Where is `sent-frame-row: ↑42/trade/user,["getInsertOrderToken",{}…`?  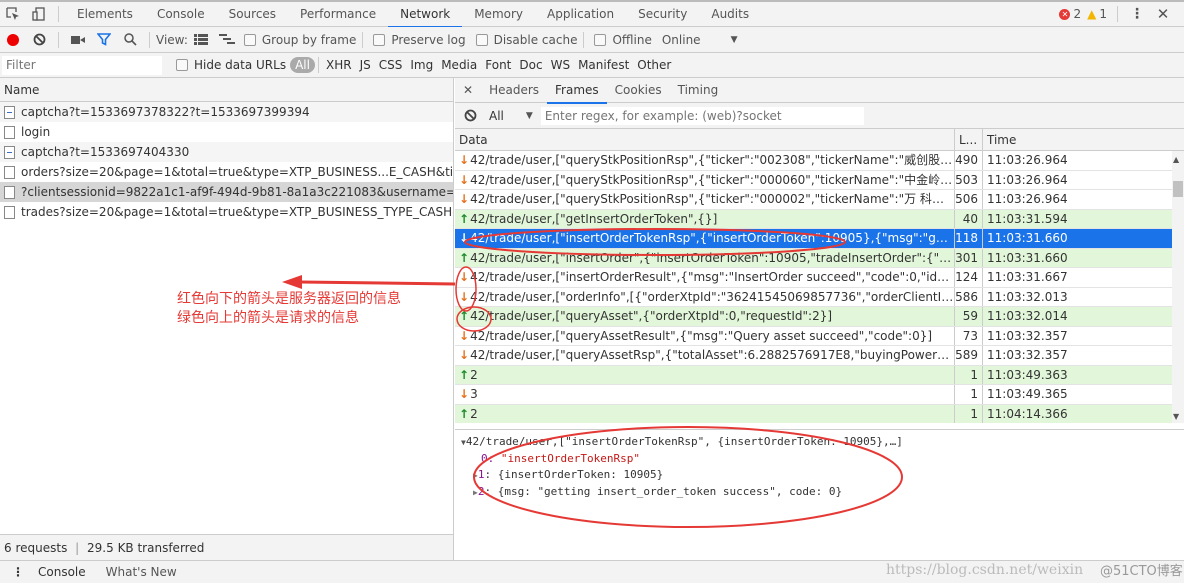
sent-frame-row: ↑42/trade/user,["getInsertOrderToken",{}… is located at coordinates (819, 219).